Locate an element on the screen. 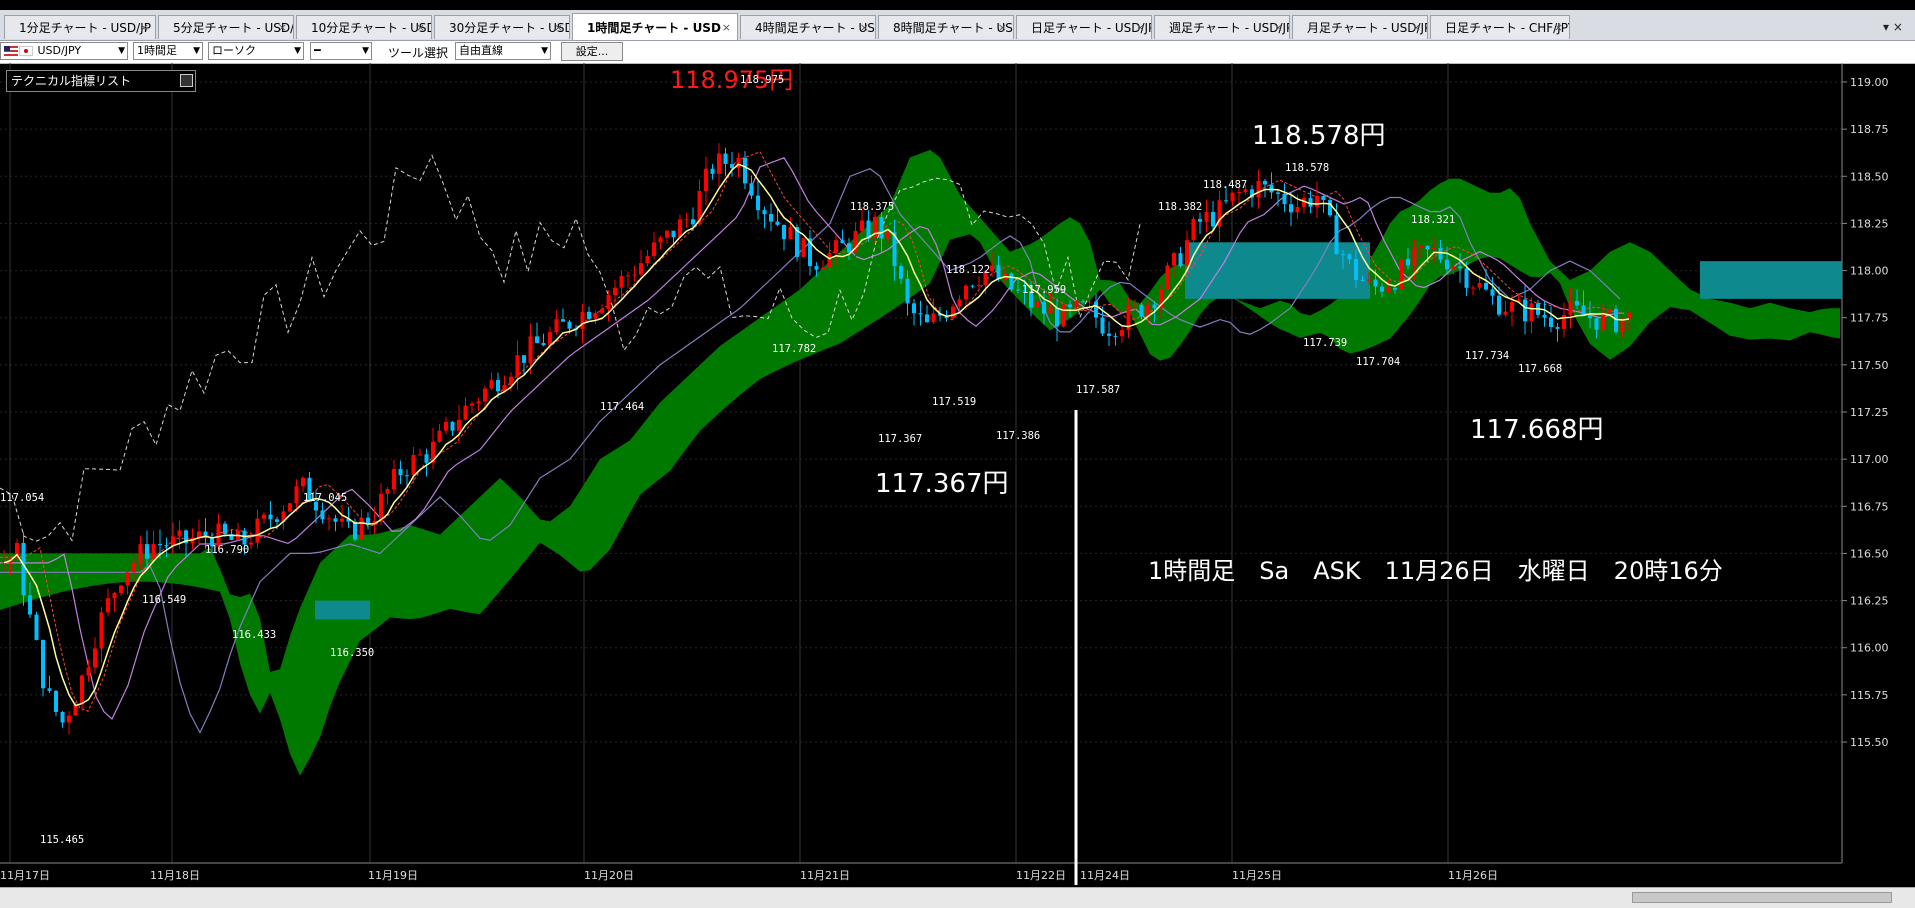 The image size is (1915, 908). y-tick-label: 117.75 is located at coordinates (1869, 318).